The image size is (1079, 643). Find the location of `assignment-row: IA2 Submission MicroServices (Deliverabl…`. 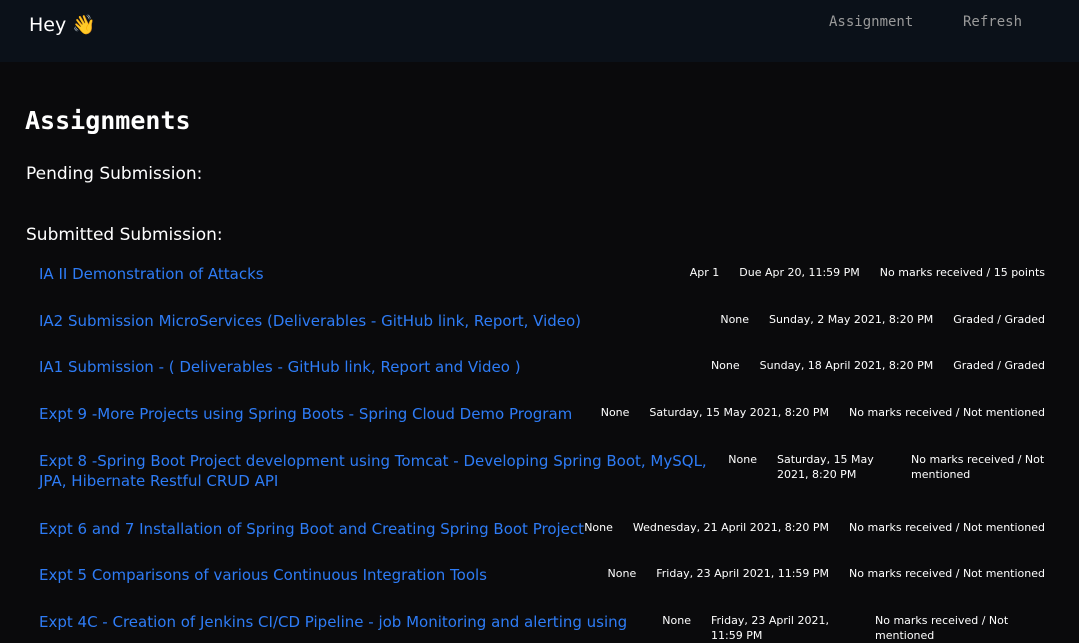

assignment-row: IA2 Submission MicroServices (Deliverabl… is located at coordinates (542, 321).